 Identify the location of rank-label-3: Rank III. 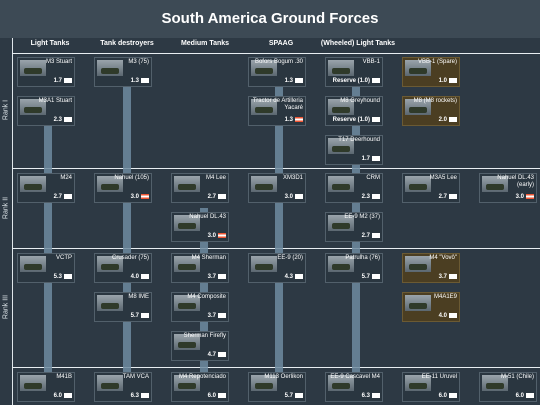
(6, 307).